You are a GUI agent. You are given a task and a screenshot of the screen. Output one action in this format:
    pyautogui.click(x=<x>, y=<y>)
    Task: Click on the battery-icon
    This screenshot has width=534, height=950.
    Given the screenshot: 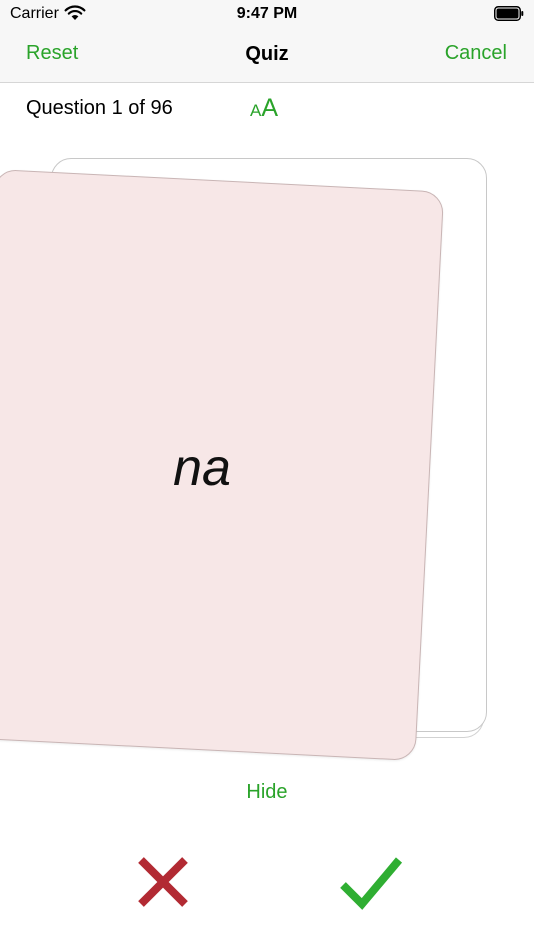 What is the action you would take?
    pyautogui.click(x=509, y=13)
    